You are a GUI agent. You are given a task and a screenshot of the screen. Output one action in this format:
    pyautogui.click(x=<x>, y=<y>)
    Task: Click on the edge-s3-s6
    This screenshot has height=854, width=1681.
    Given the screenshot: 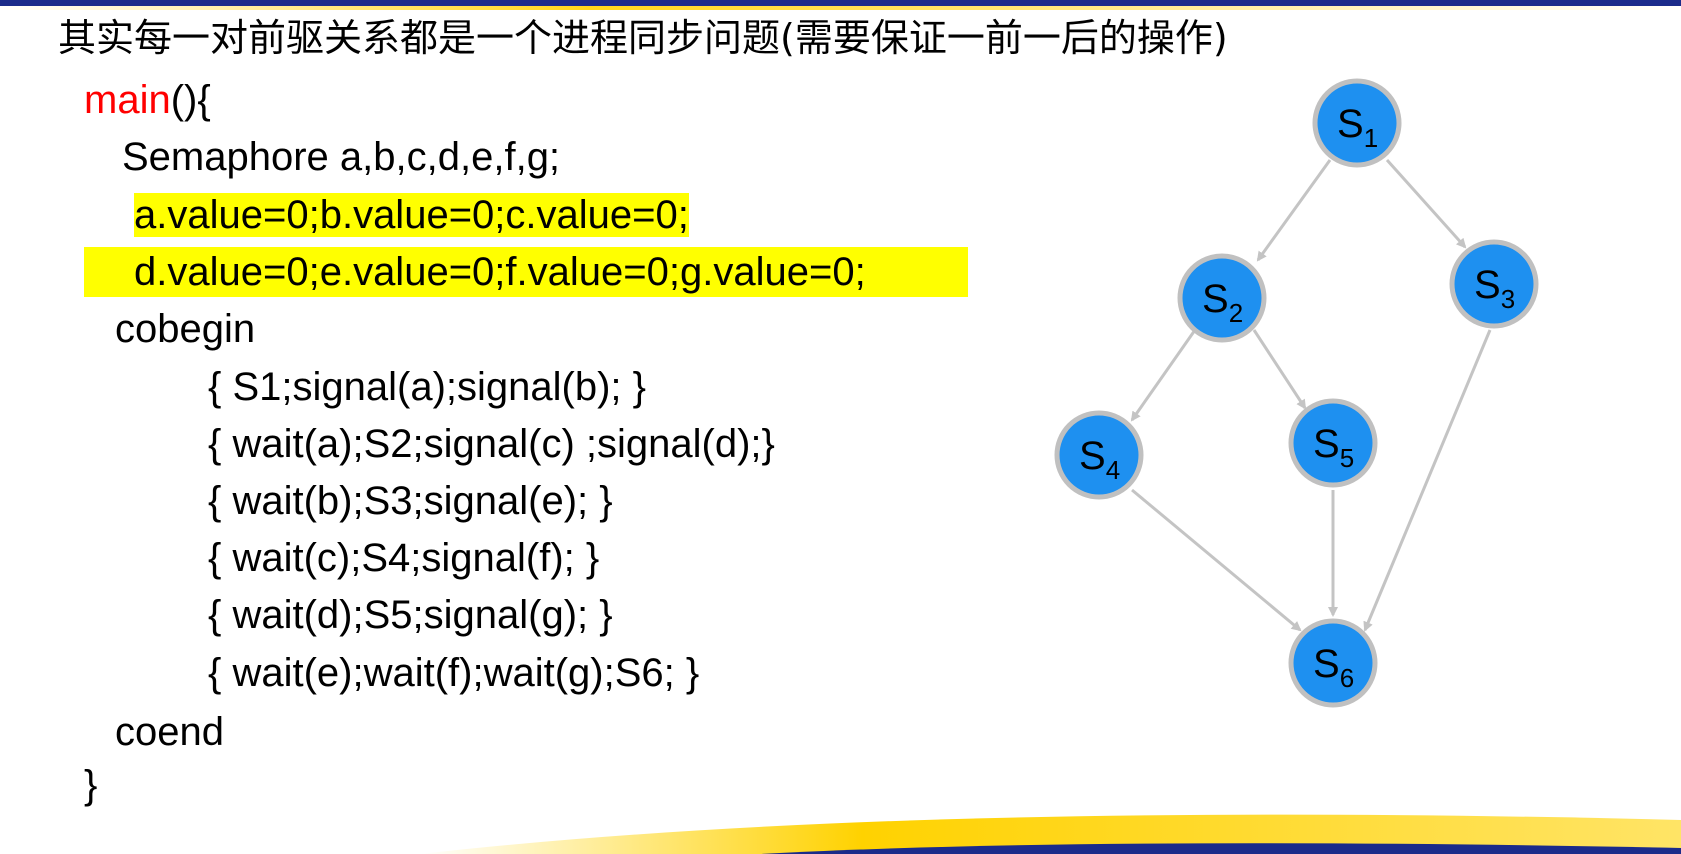 What is the action you would take?
    pyautogui.click(x=1427, y=480)
    